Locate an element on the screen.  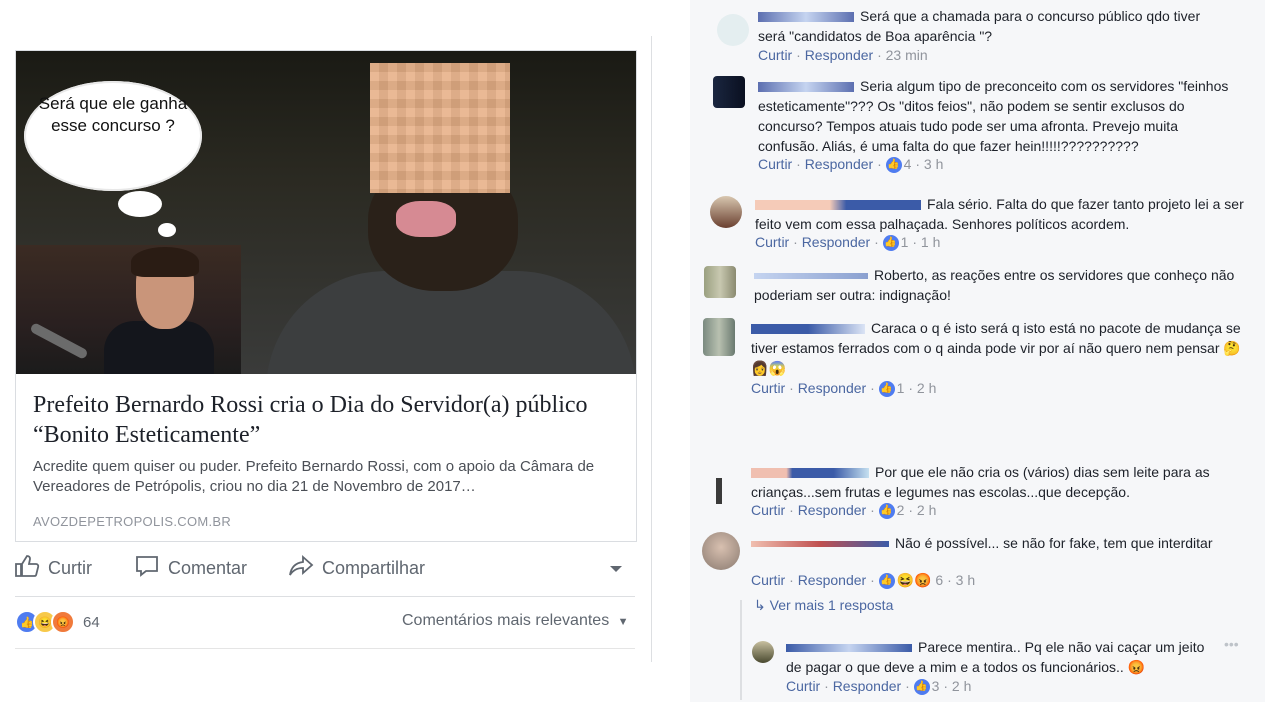
comment-3-meta: Curtir · Responder · 👍 1 · 1 h is located at coordinates (848, 243).